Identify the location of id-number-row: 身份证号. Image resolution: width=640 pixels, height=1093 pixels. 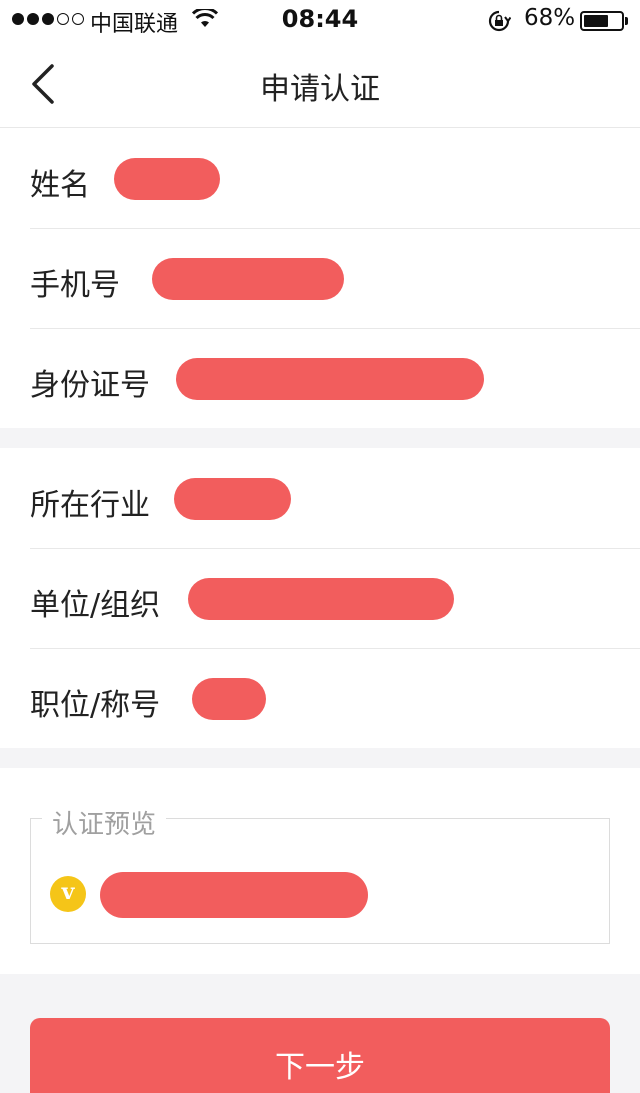
(320, 378).